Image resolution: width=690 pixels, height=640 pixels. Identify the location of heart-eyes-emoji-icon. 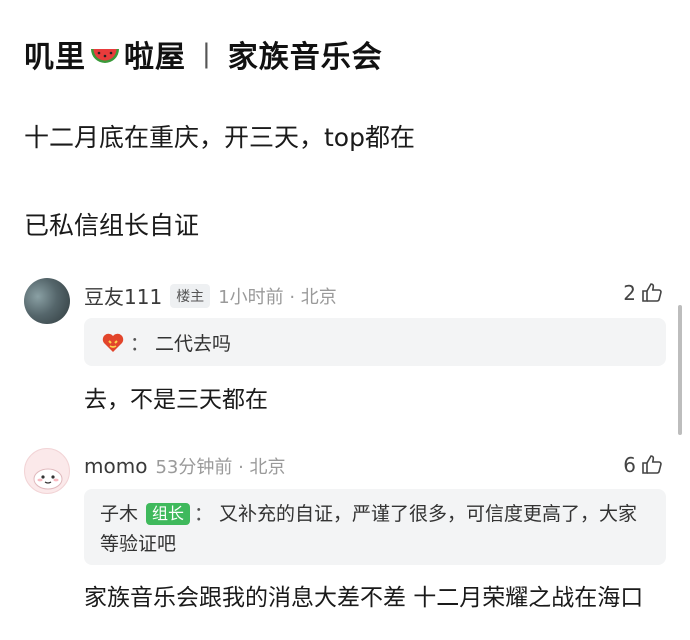
(113, 342).